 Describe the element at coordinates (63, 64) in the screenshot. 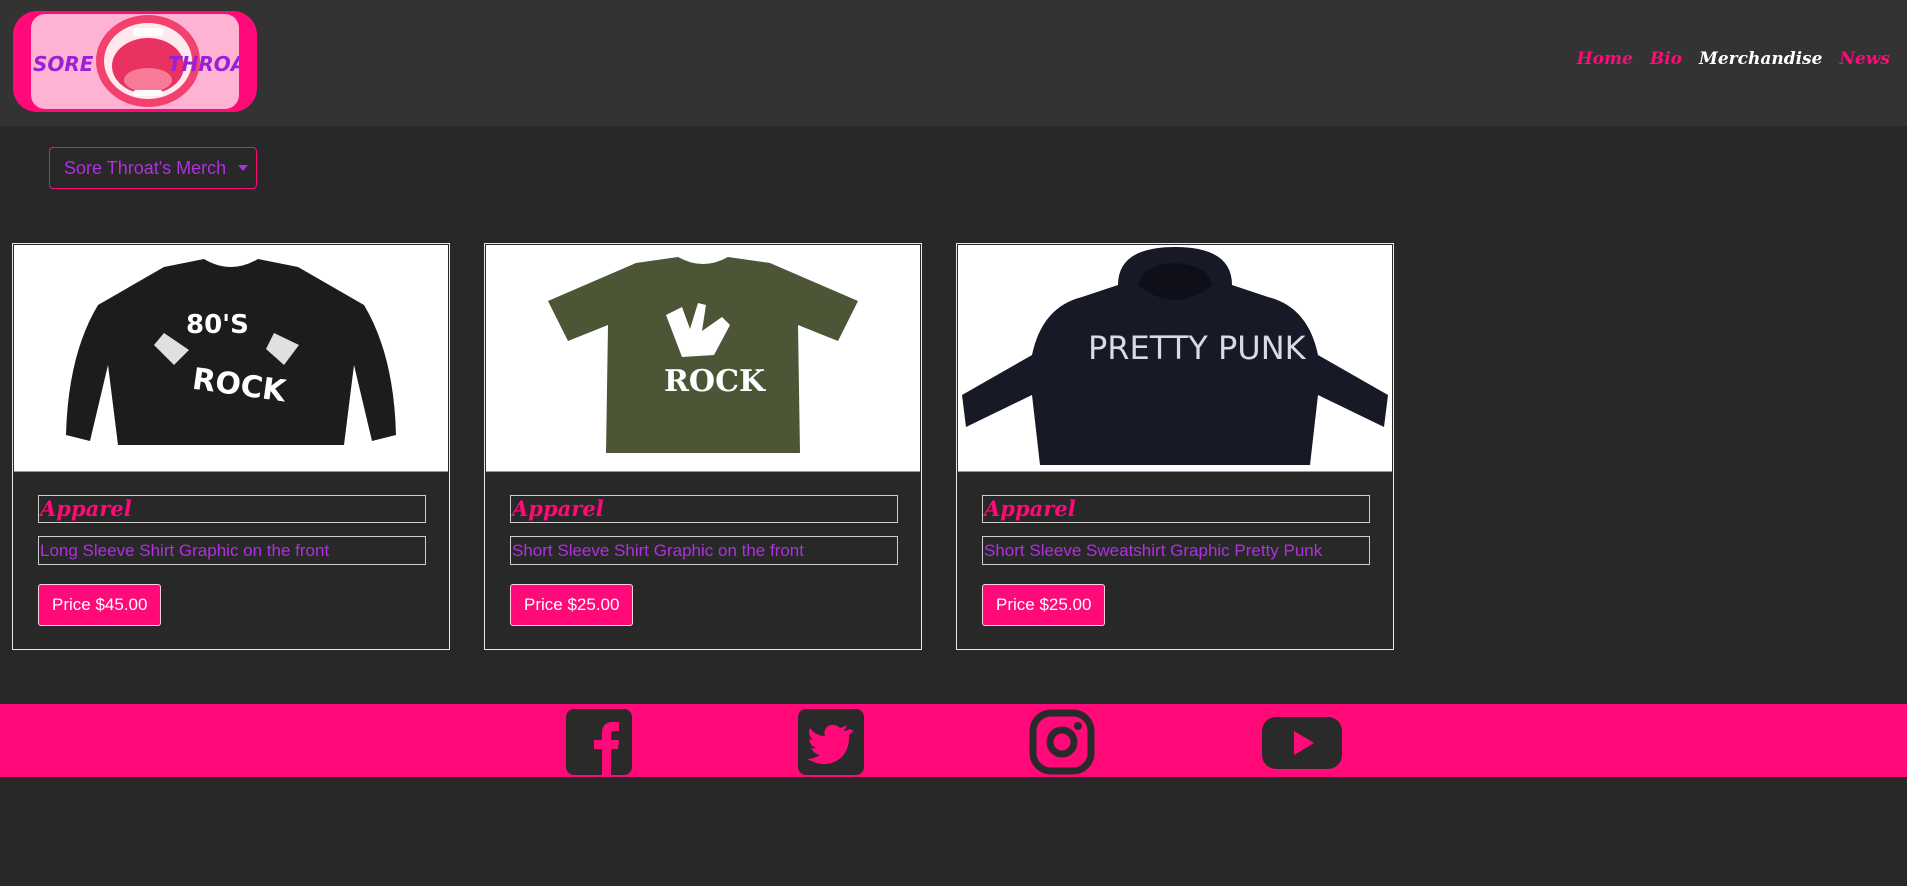

I see `logo-word-sore: SORE` at that location.